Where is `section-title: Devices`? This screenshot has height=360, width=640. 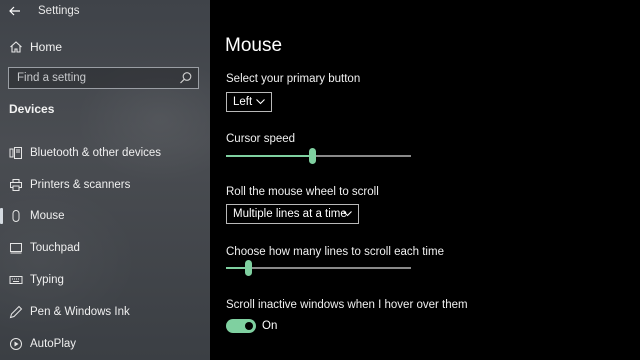 section-title: Devices is located at coordinates (32, 109).